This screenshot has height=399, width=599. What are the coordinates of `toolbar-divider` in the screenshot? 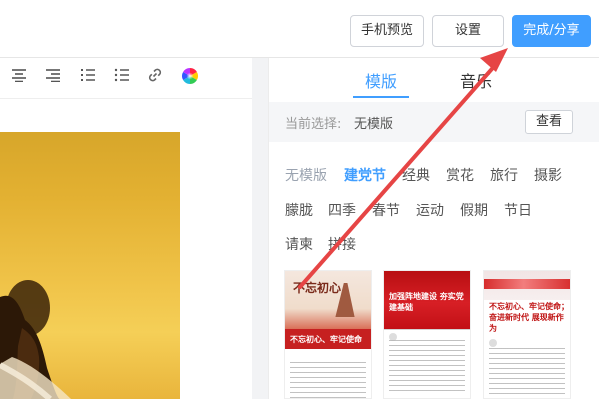 It's located at (126, 98).